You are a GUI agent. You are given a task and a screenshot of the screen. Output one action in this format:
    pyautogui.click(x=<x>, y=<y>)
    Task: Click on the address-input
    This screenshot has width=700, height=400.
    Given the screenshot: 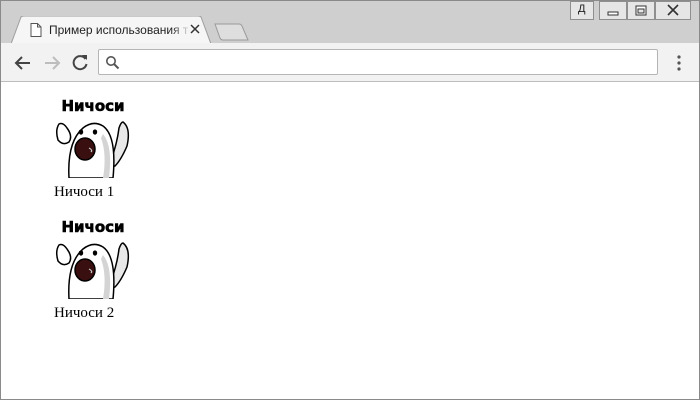 What is the action you would take?
    pyautogui.click(x=389, y=63)
    